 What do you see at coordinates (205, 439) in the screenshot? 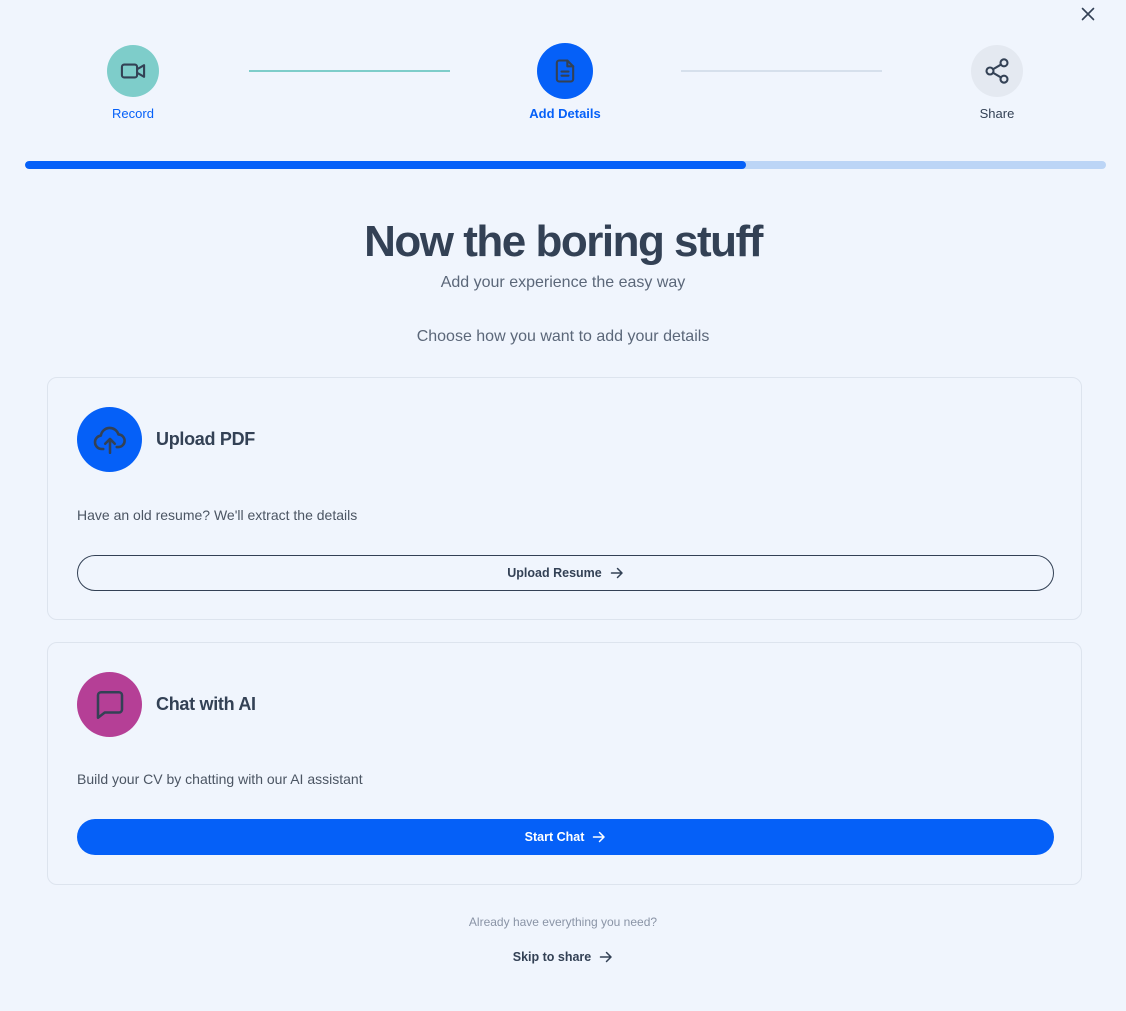
I see `upload-pdf-title: Upload PDF` at bounding box center [205, 439].